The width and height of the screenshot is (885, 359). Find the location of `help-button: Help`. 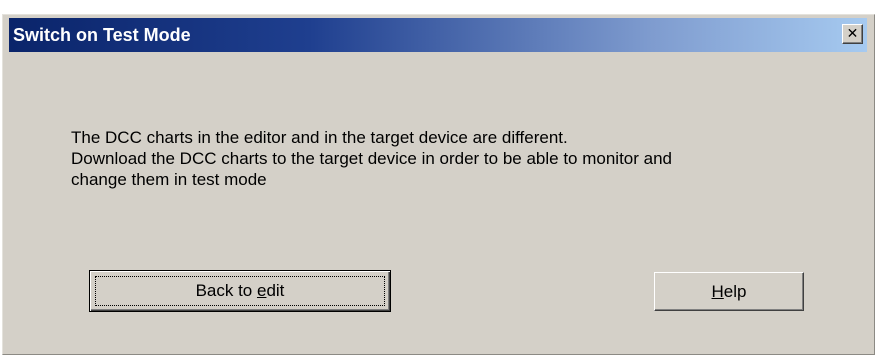

help-button: Help is located at coordinates (729, 291).